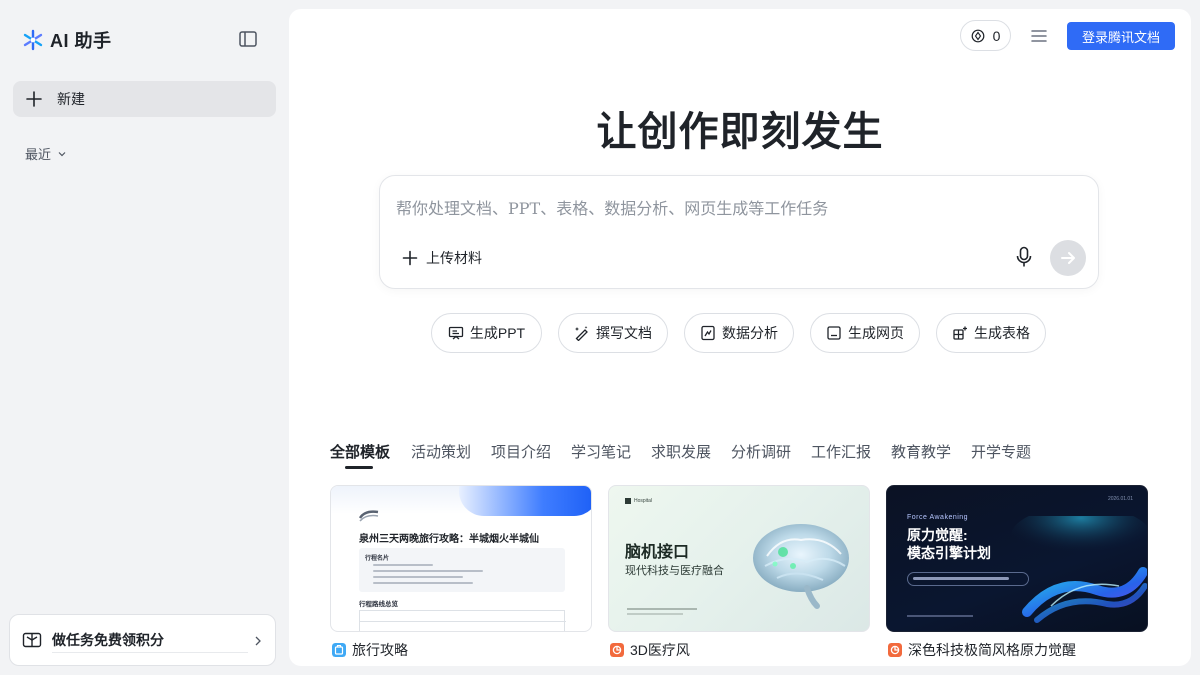  I want to click on login-button: 登录腾讯文档, so click(1121, 36).